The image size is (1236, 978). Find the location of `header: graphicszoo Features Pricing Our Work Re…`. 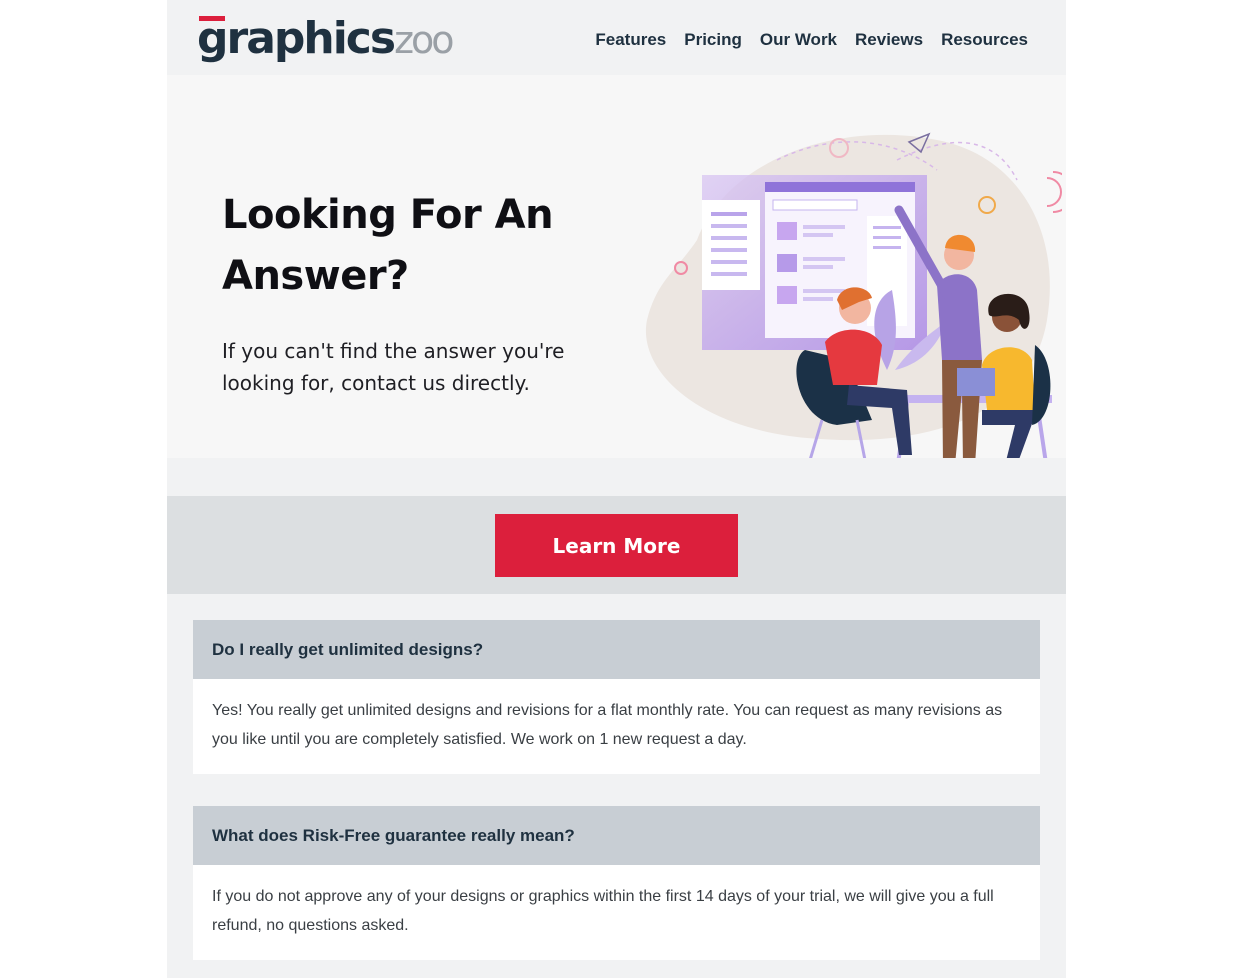

header: graphicszoo Features Pricing Our Work Re… is located at coordinates (616, 37).